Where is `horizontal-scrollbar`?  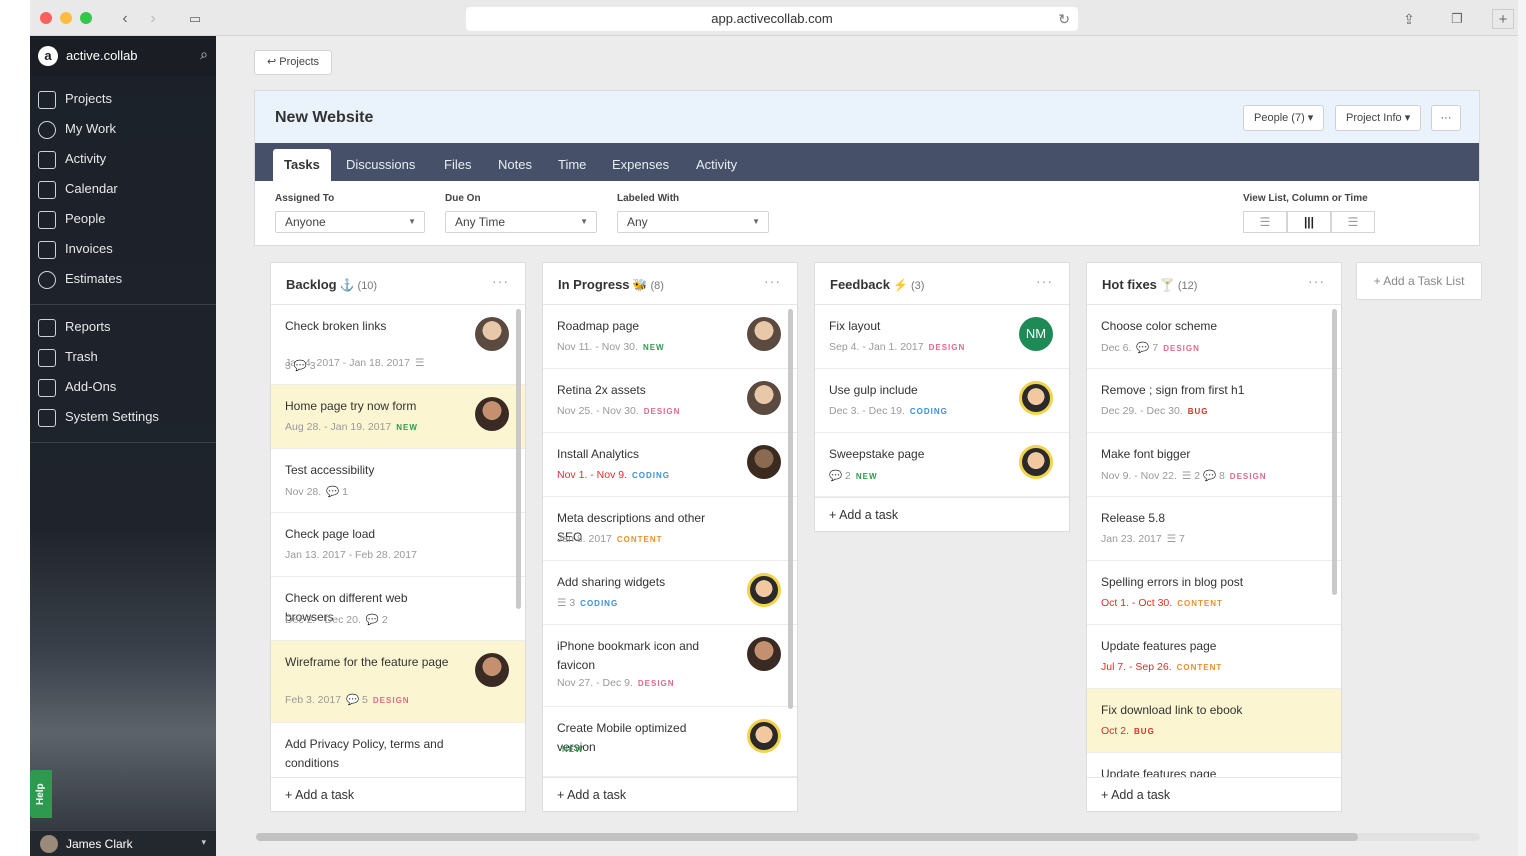
horizontal-scrollbar is located at coordinates (868, 837).